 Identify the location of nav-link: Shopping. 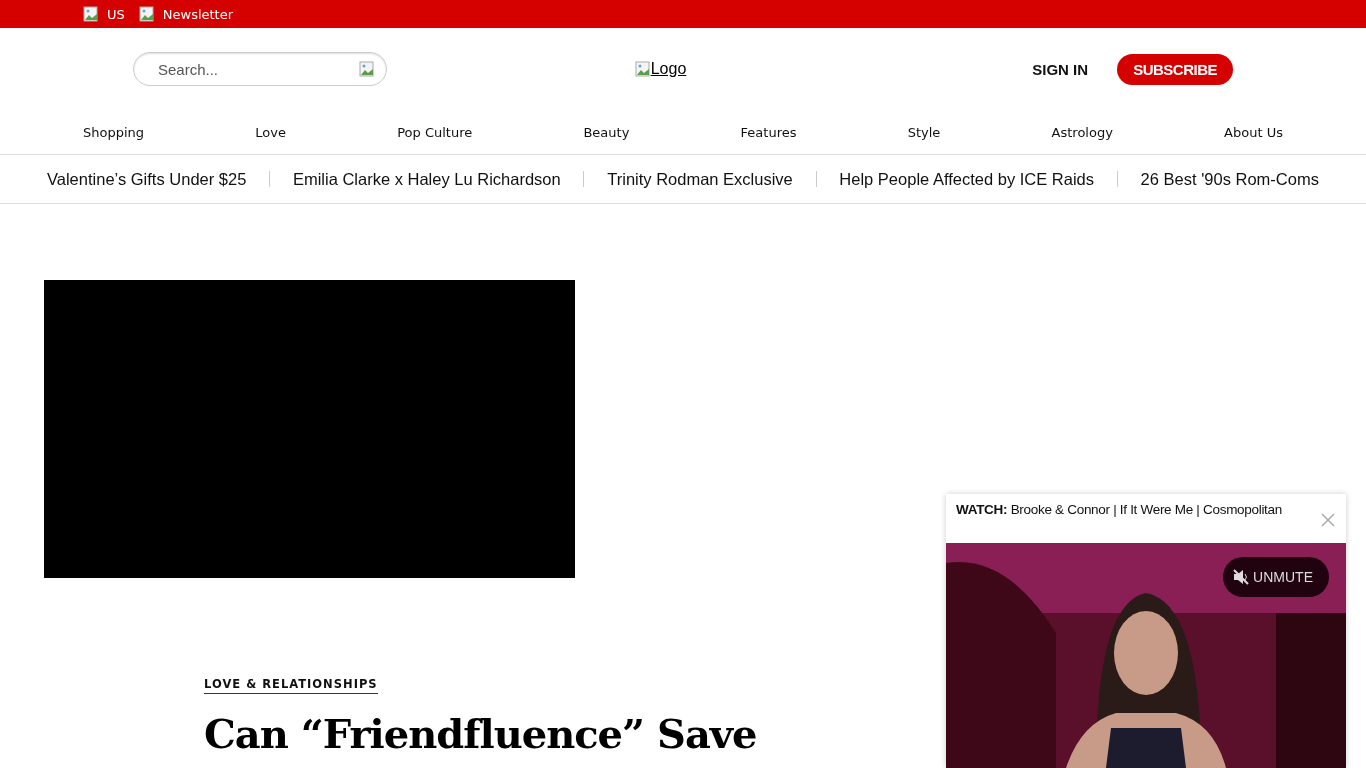
(114, 132).